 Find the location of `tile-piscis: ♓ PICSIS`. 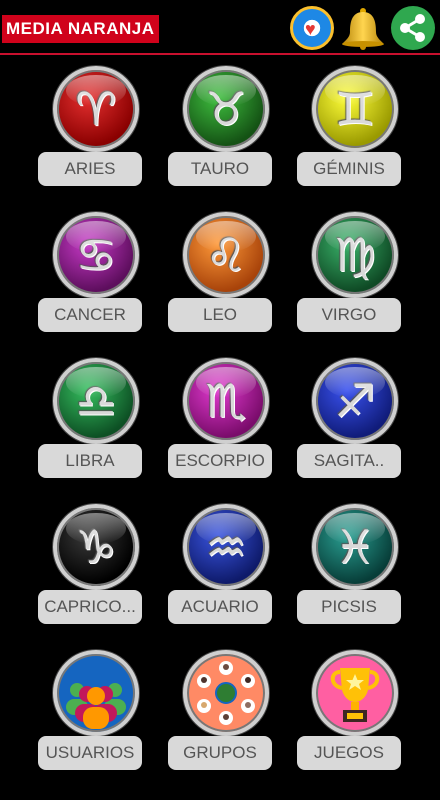

tile-piscis: ♓ PICSIS is located at coordinates (357, 564).